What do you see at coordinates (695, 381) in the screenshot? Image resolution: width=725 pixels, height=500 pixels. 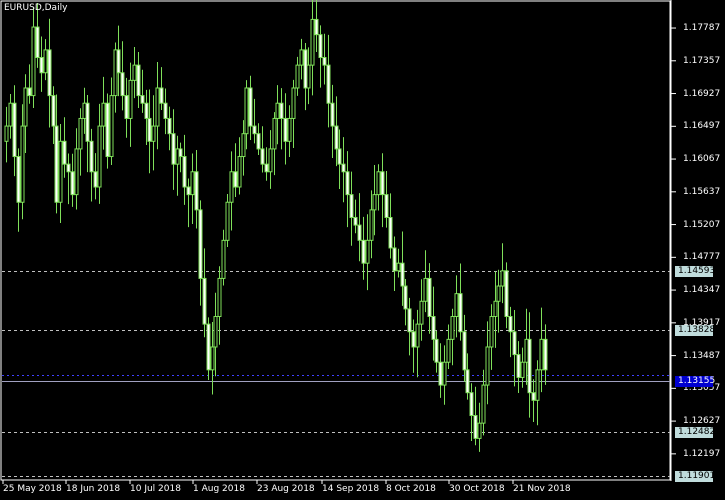 I see `bid-label: 1.13155` at bounding box center [695, 381].